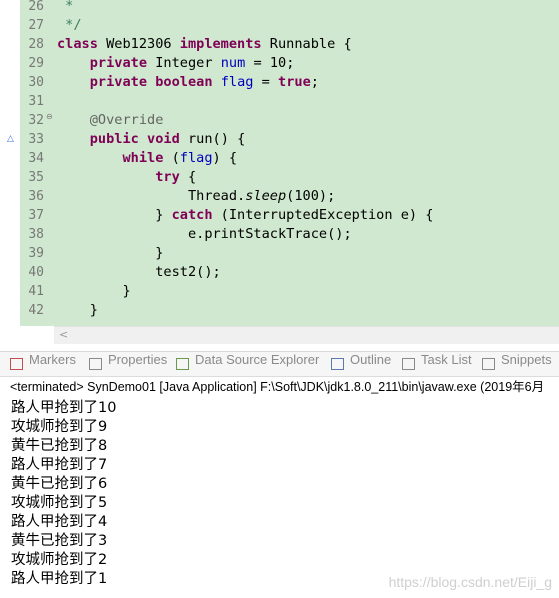  Describe the element at coordinates (36, 139) in the screenshot. I see `line-number: 33` at that location.